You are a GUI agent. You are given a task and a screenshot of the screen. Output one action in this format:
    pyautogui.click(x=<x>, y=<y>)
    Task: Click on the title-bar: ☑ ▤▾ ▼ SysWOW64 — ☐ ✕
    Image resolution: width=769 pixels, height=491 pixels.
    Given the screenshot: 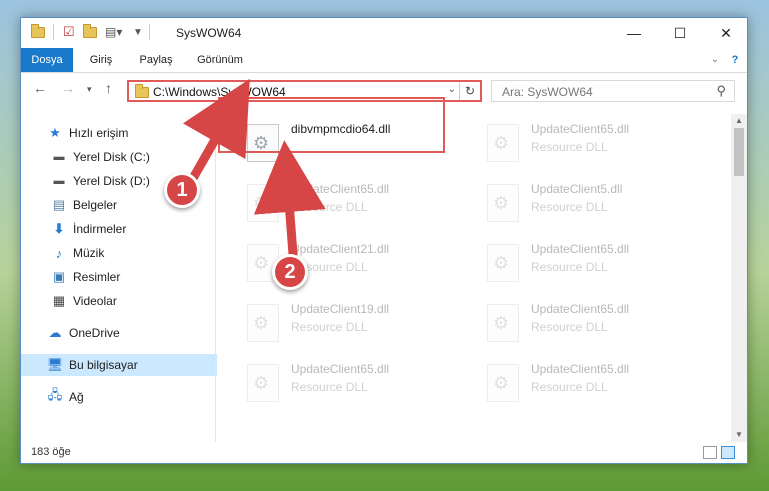 What is the action you would take?
    pyautogui.click(x=384, y=33)
    